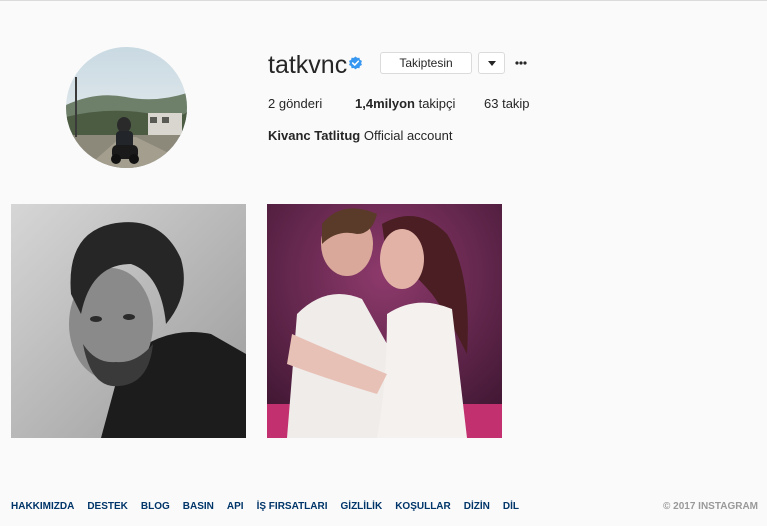 This screenshot has width=767, height=526. I want to click on following-count: 63 takip, so click(507, 103).